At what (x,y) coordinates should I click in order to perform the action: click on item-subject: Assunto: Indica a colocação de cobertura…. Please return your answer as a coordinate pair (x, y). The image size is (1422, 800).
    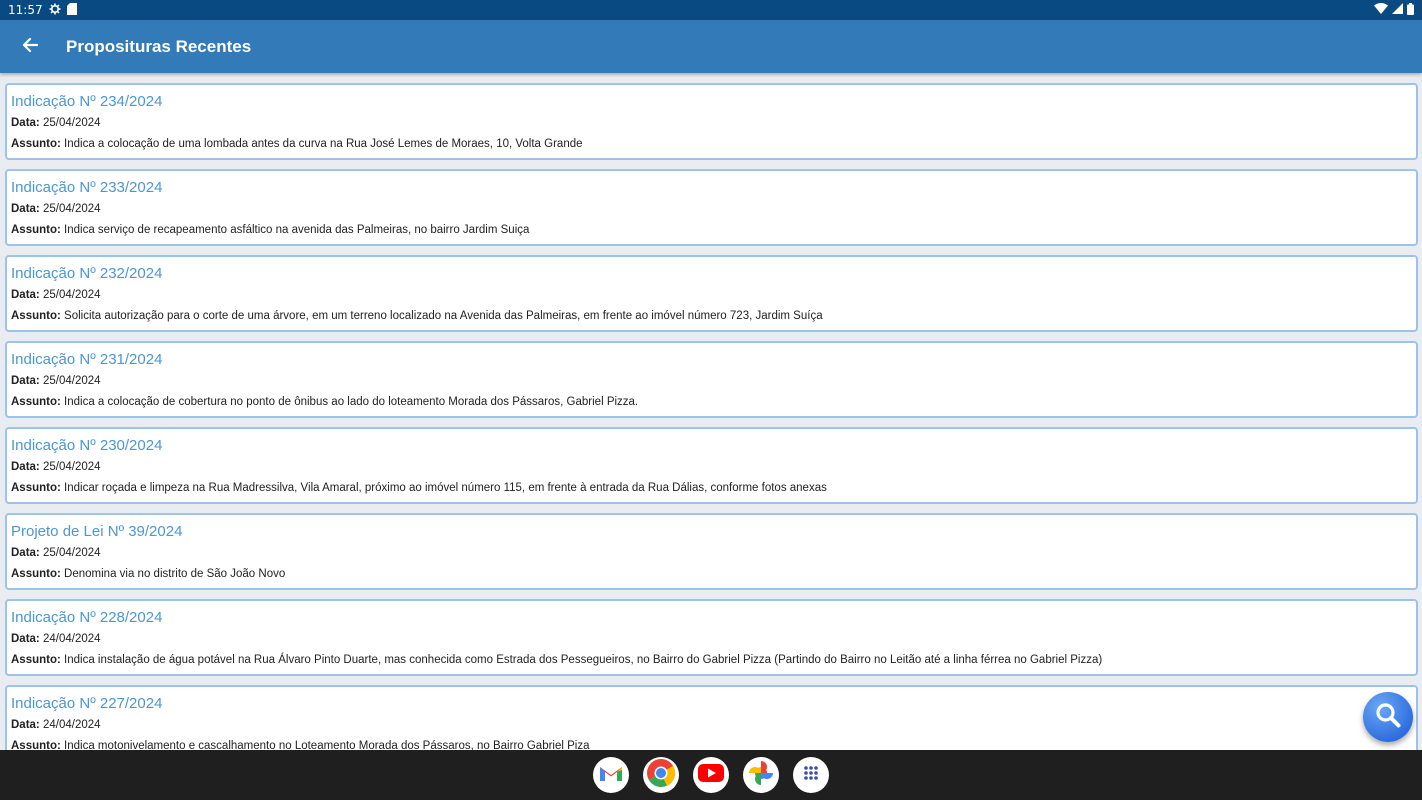
    Looking at the image, I should click on (711, 402).